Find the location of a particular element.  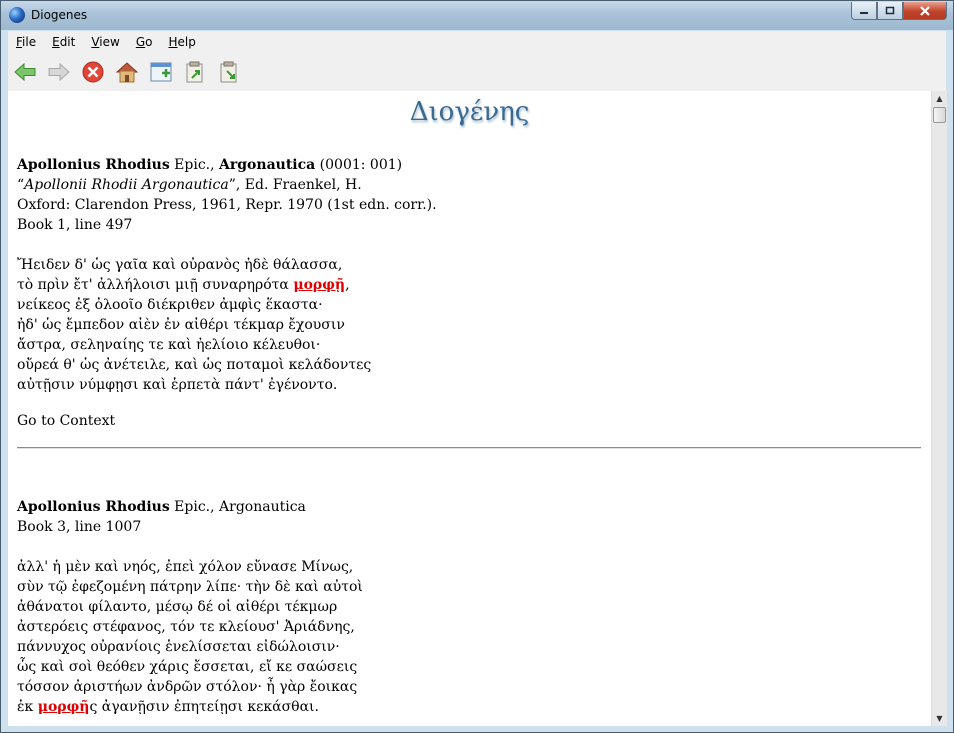

result-1-edition-title: Apollonii Rhodii Argonautica is located at coordinates (126, 185).